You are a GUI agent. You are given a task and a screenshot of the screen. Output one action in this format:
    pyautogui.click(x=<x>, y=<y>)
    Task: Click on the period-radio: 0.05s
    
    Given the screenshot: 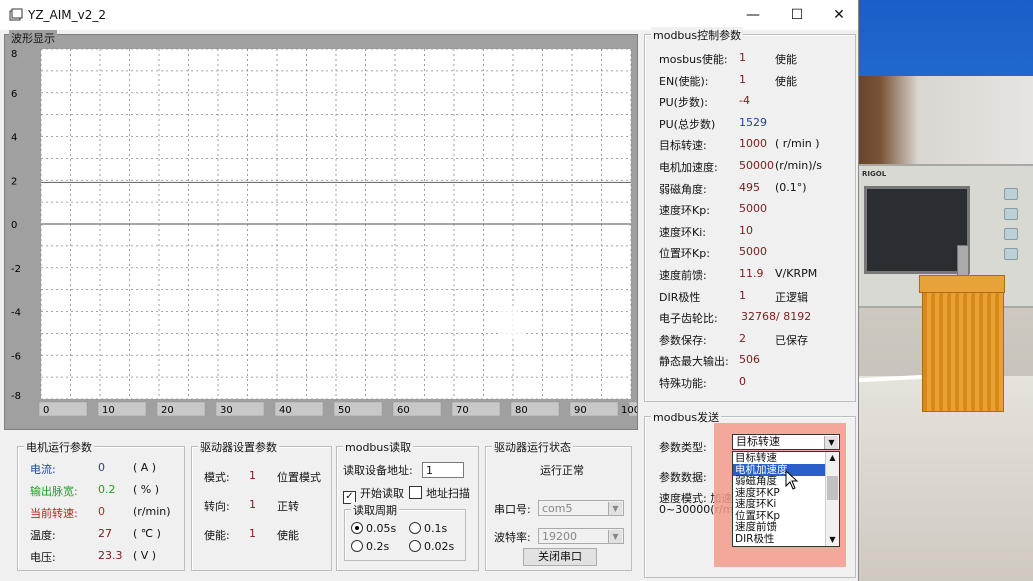 What is the action you would take?
    pyautogui.click(x=373, y=528)
    